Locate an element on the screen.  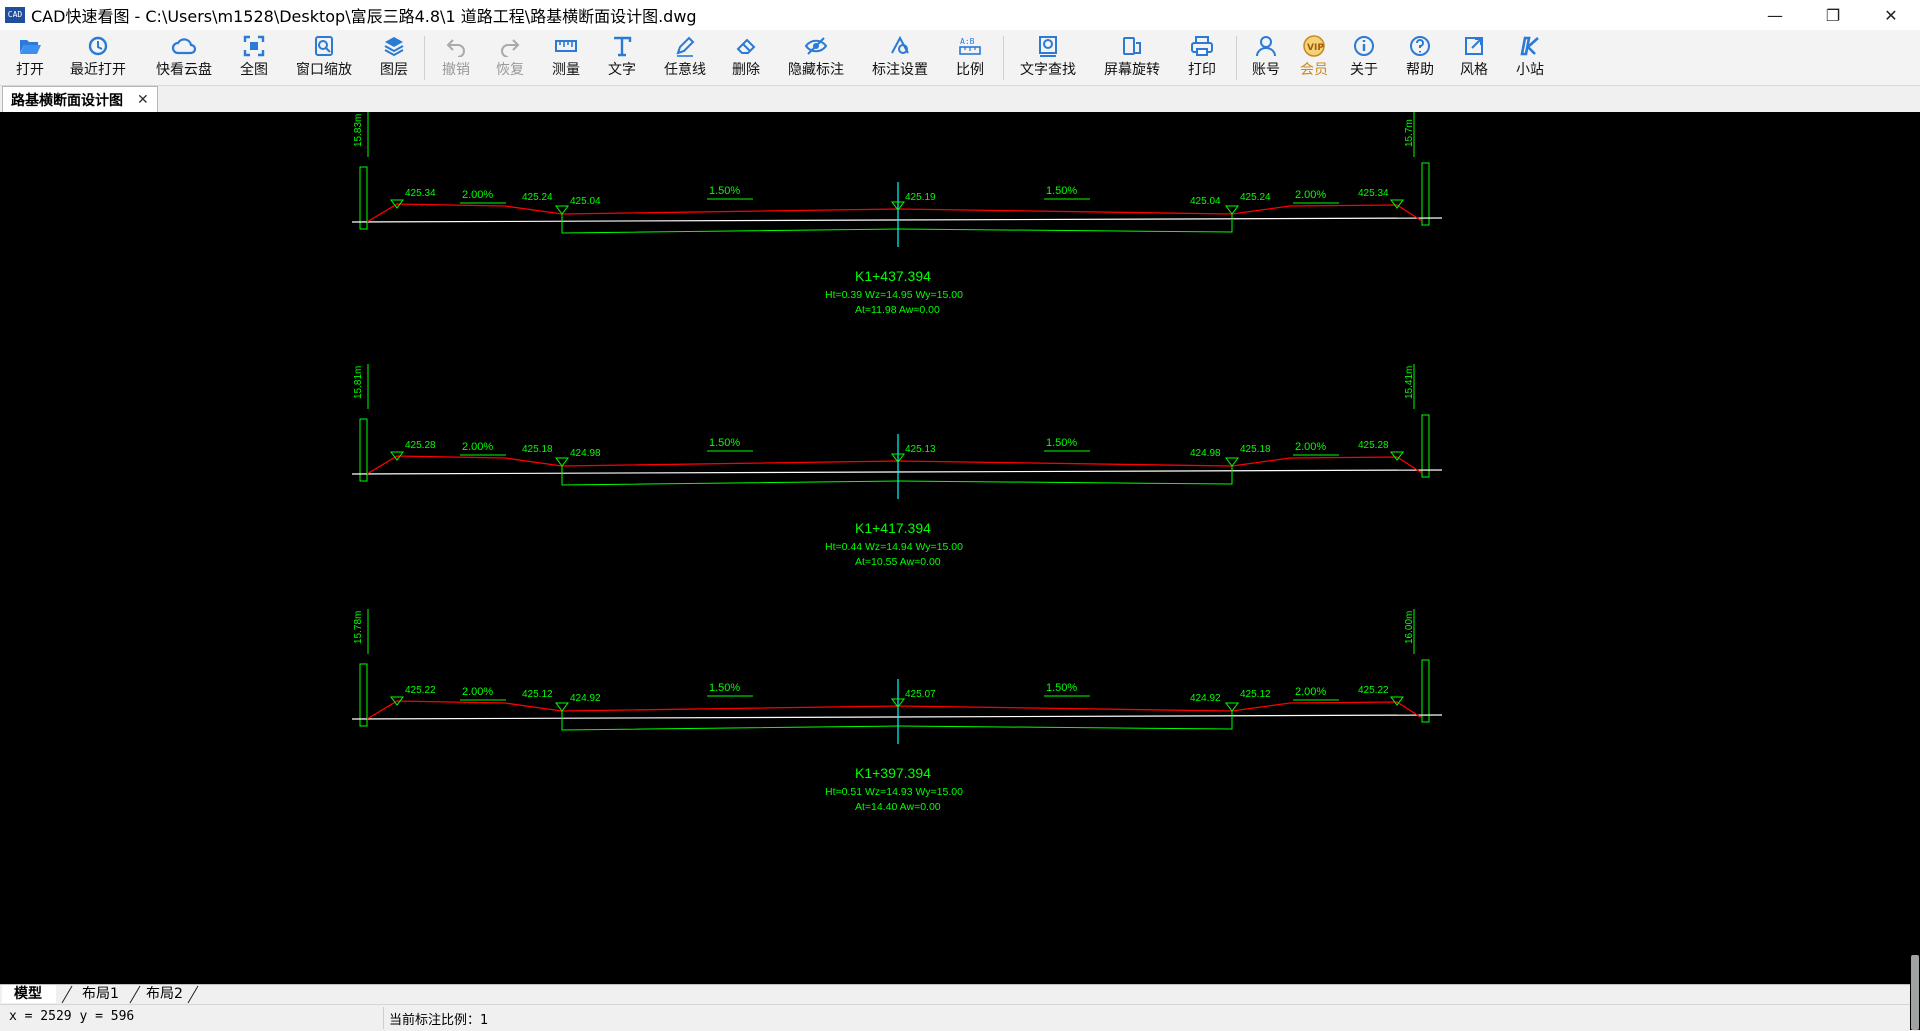
close-window-button: ✕ is located at coordinates (1891, 15).